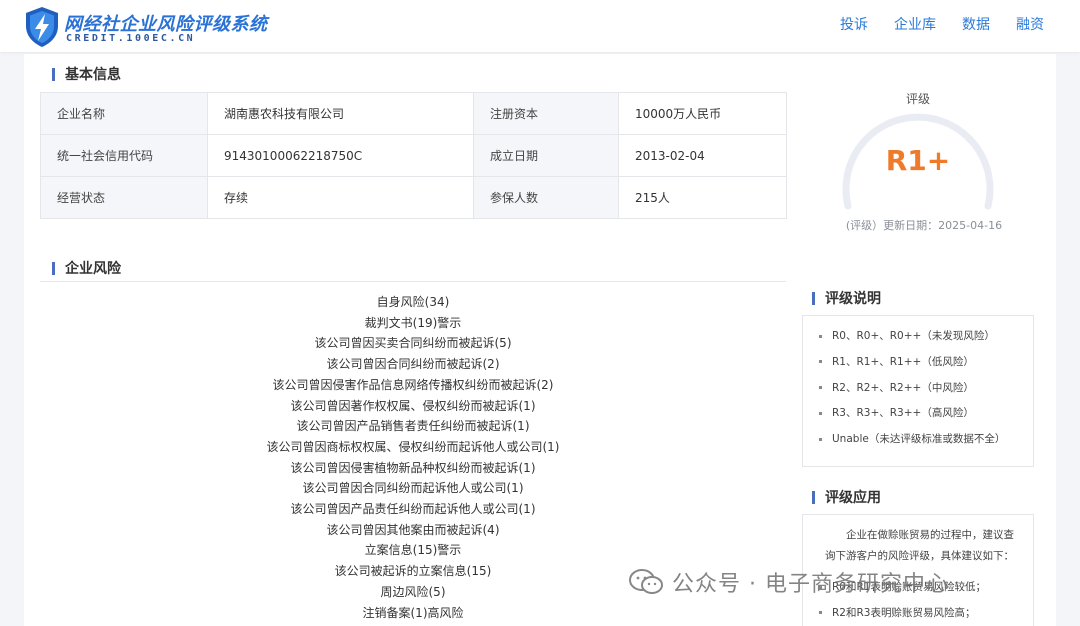 The height and width of the screenshot is (626, 1080). I want to click on rating-desc-text: R0、R0+、R0++（未发现风险）, so click(913, 336).